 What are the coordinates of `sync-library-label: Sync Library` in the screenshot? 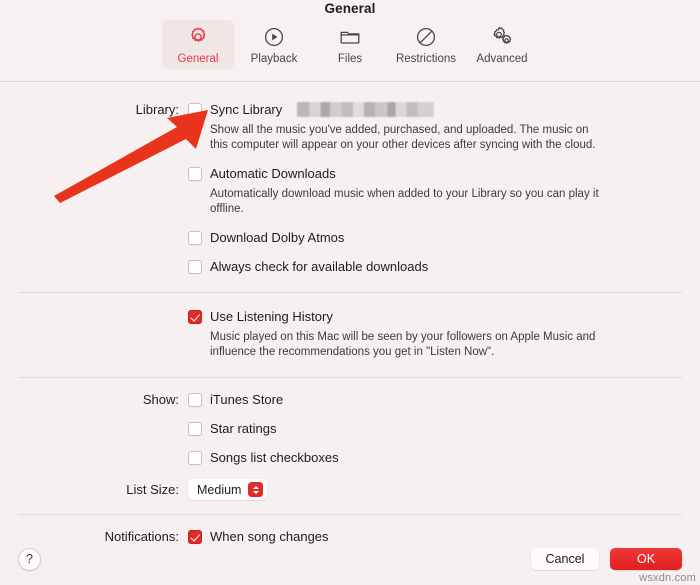 It's located at (246, 109).